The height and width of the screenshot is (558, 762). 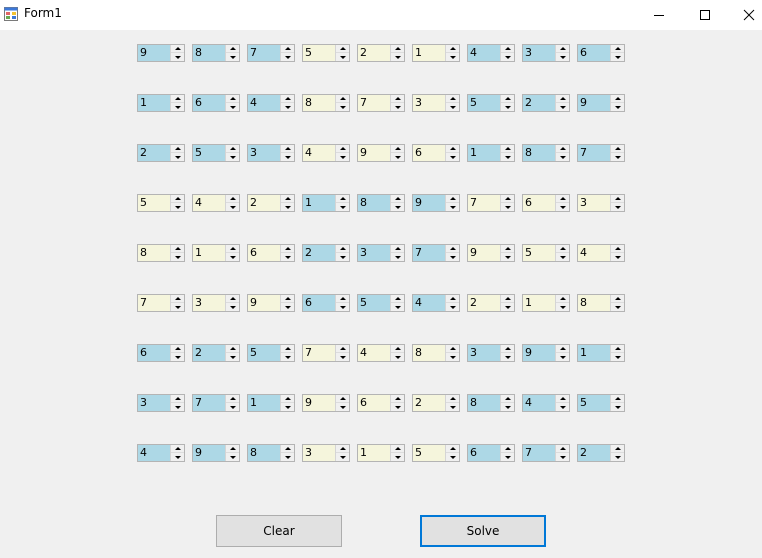 I want to click on cell-7-5: 4, so click(x=381, y=353).